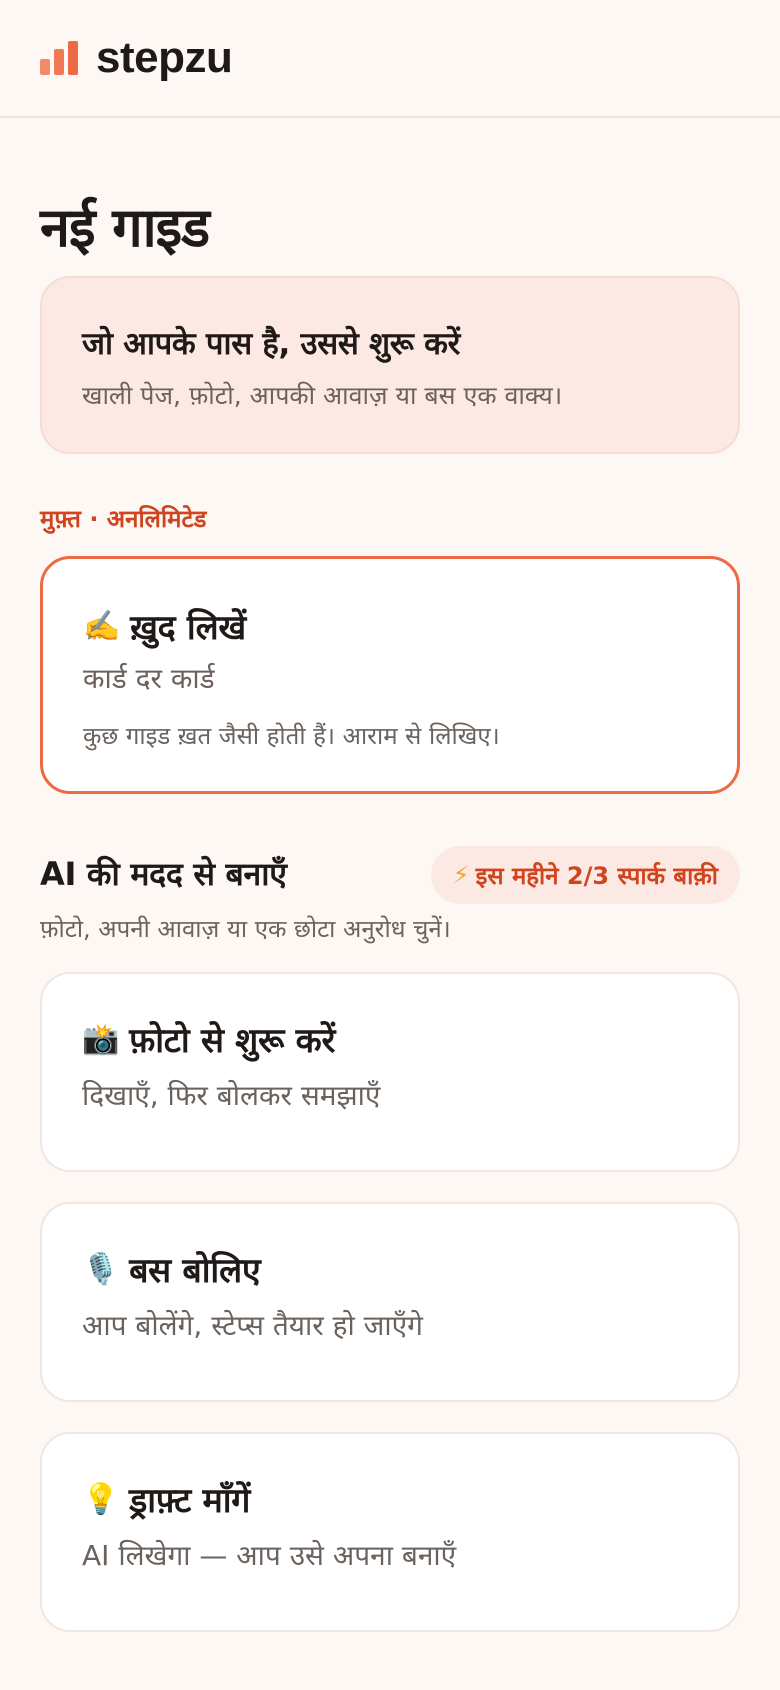 The image size is (780, 1690). I want to click on light-bulb-icon: 💡, so click(101, 1499).